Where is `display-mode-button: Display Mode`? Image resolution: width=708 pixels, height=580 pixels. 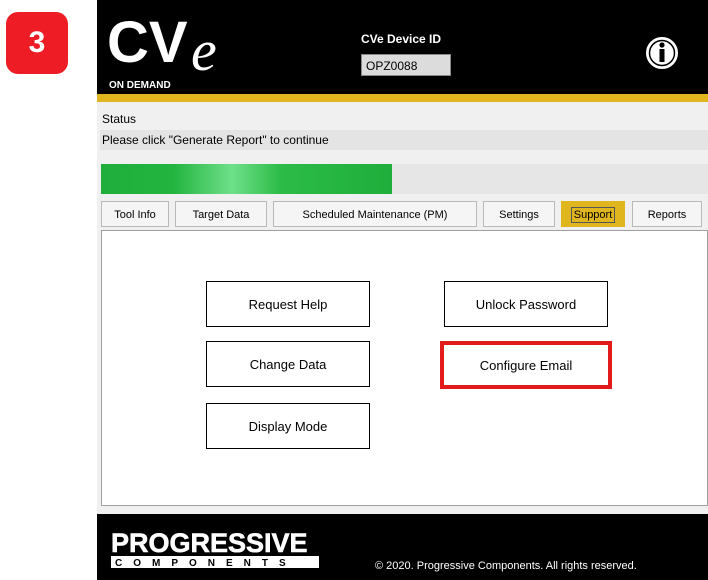 display-mode-button: Display Mode is located at coordinates (288, 426).